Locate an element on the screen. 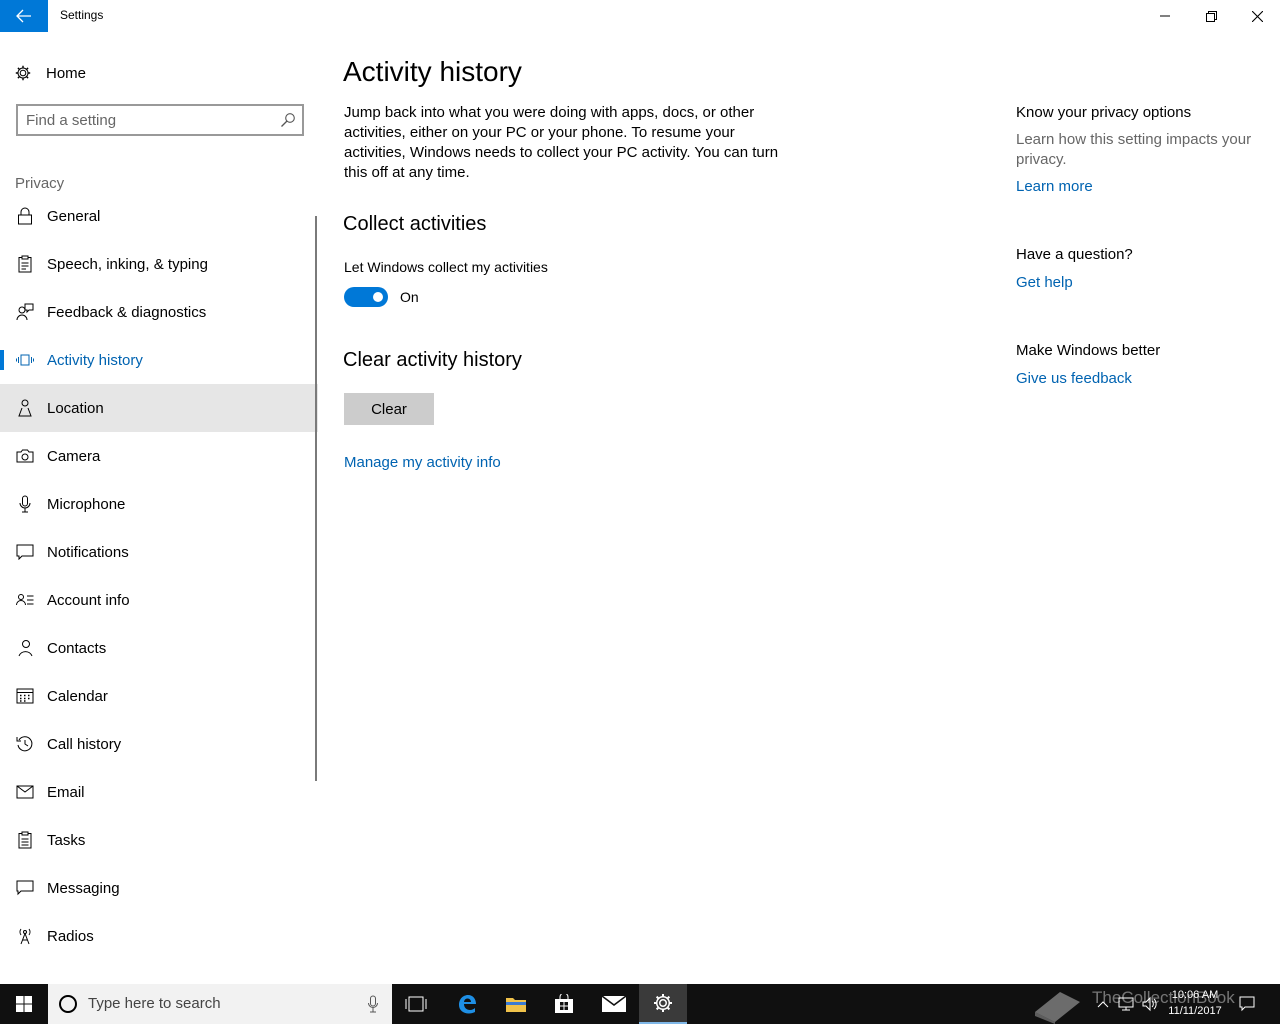 This screenshot has height=1024, width=1280. sidebar-item-call-history: Call history is located at coordinates (160, 744).